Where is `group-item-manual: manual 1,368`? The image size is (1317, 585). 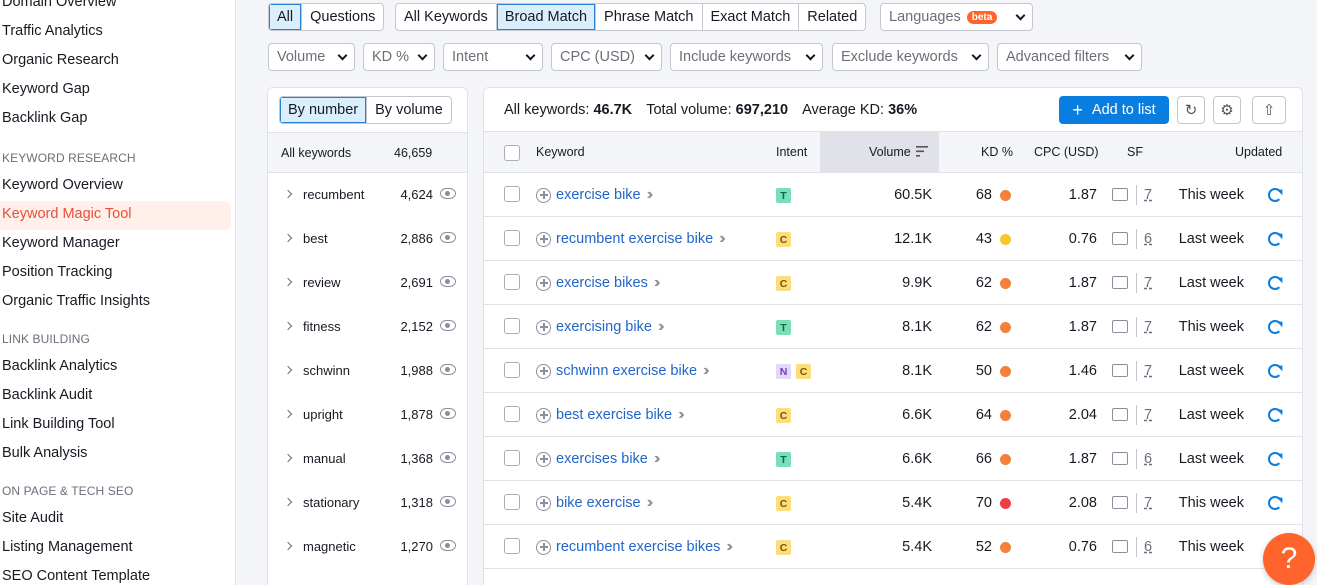 group-item-manual: manual 1,368 is located at coordinates (367, 459).